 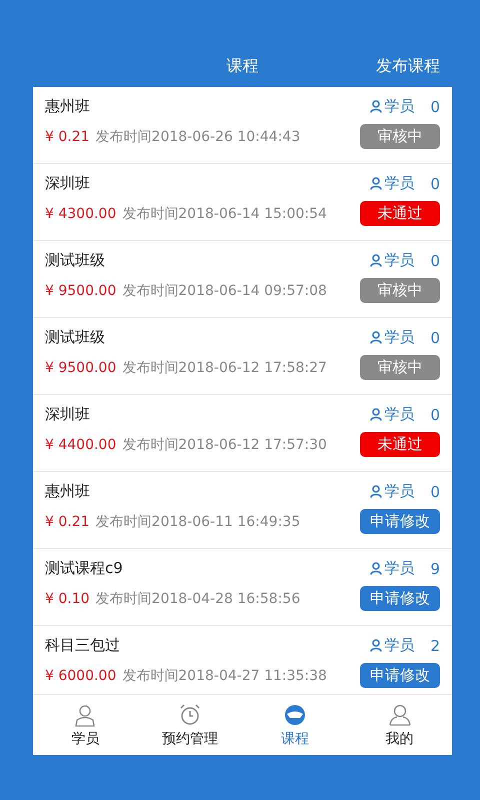 I want to click on course-name: 科目三包过, so click(x=82, y=645).